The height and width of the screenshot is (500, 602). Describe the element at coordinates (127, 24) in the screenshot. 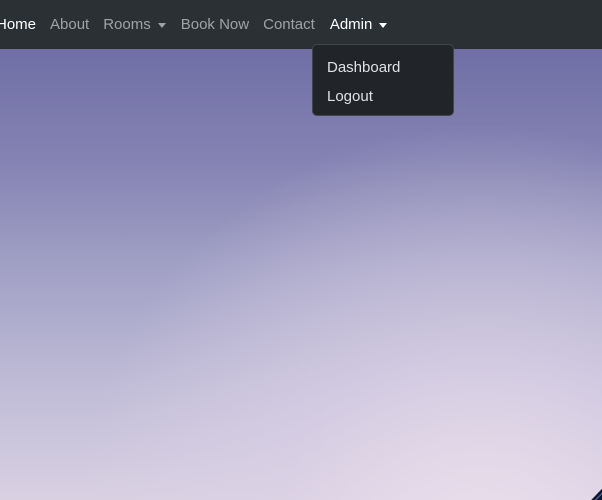

I see `nav-rooms-label: Rooms` at that location.